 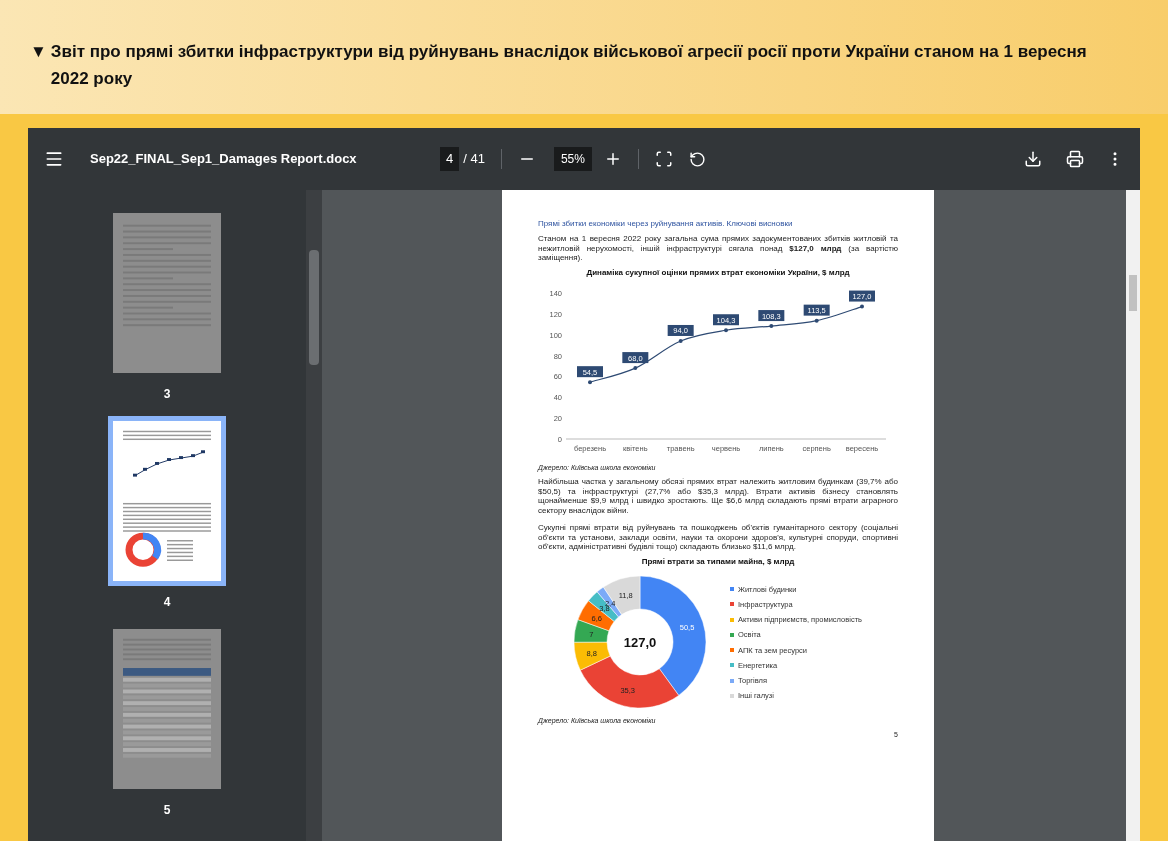 I want to click on section-title: Звіт про прямі збитки інфраструктури від руйнувань внаслідок військової агресії росії проти України станом на 1 вересня 2022 року, so click(x=569, y=65).